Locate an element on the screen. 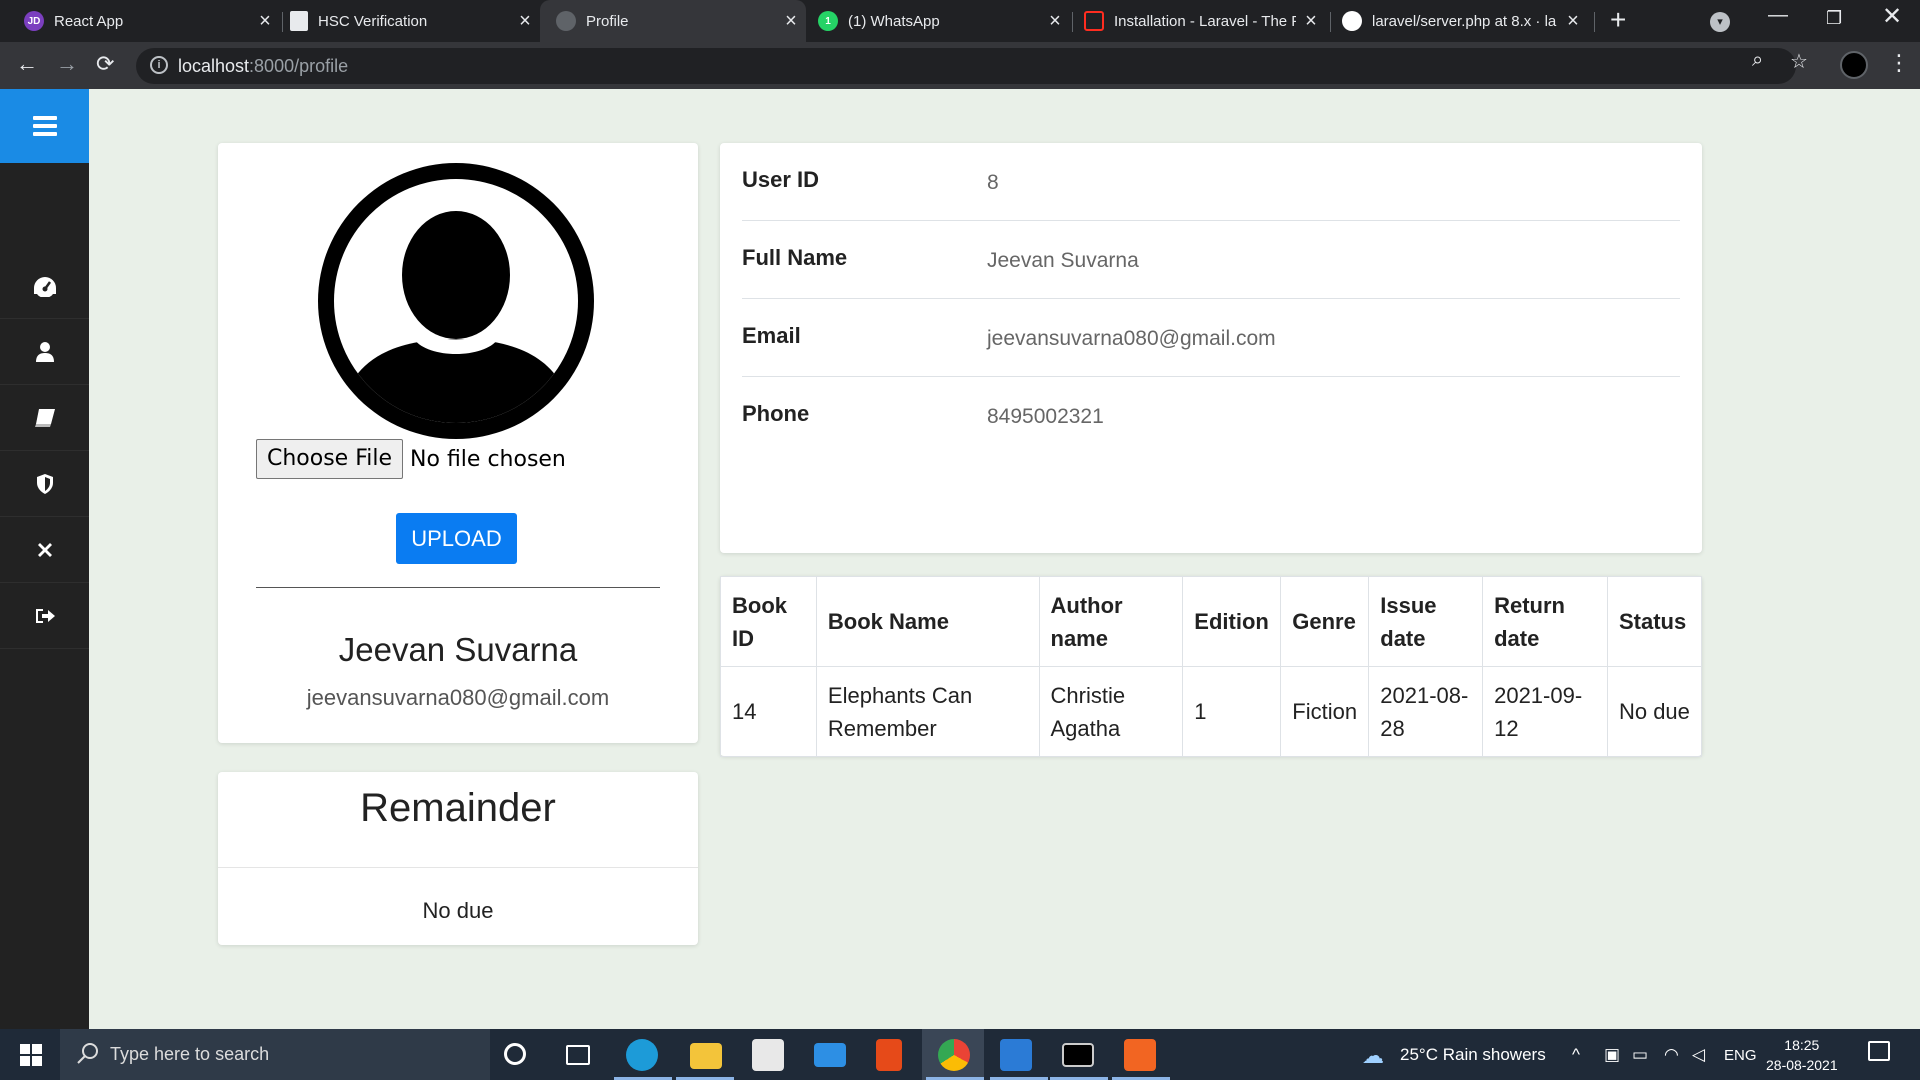 The width and height of the screenshot is (1920, 1080). system-clock: 18:25 28-08-2021 is located at coordinates (1802, 1055).